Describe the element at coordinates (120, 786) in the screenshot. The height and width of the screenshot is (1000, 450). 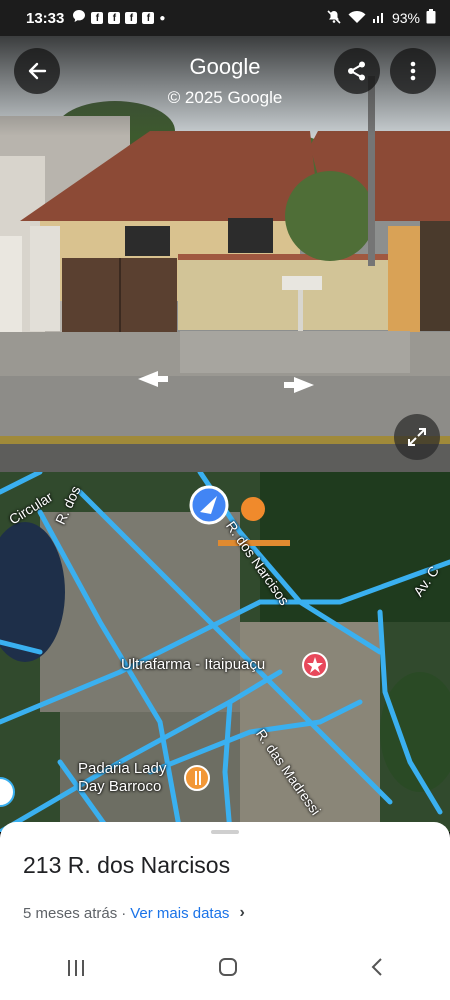
I see `place-label-padaria-line2: Day Barroco` at that location.